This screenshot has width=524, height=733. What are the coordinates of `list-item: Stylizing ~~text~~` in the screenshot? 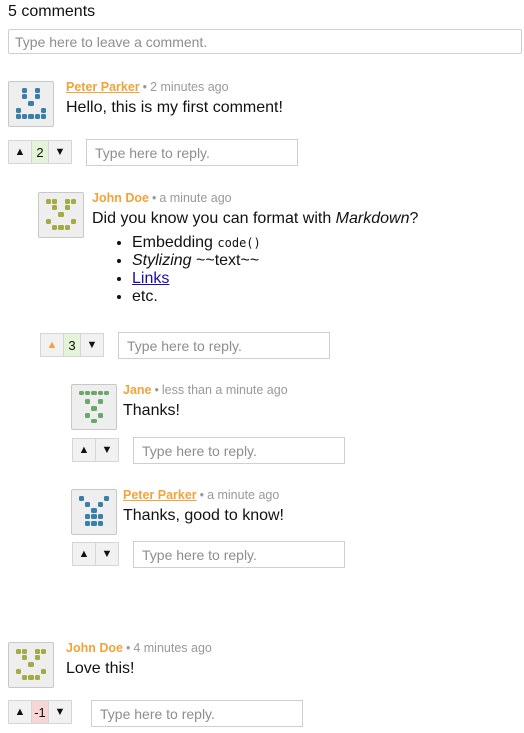 It's located at (275, 261).